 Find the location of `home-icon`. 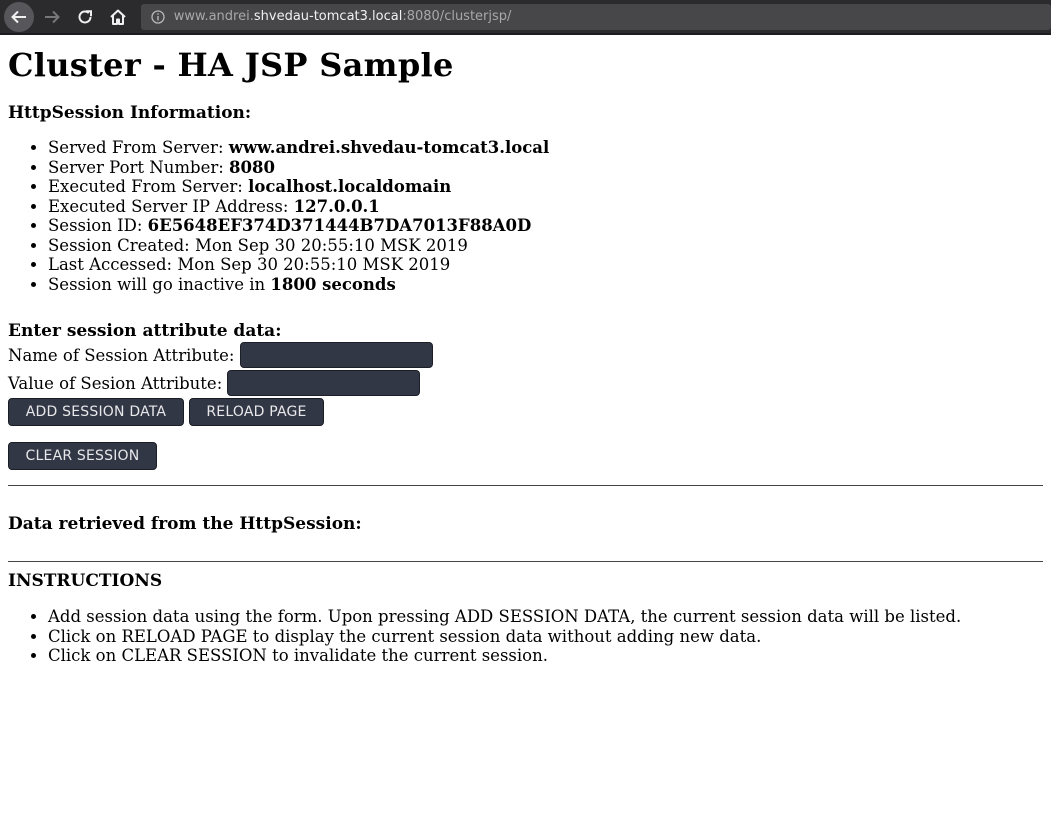

home-icon is located at coordinates (118, 17).